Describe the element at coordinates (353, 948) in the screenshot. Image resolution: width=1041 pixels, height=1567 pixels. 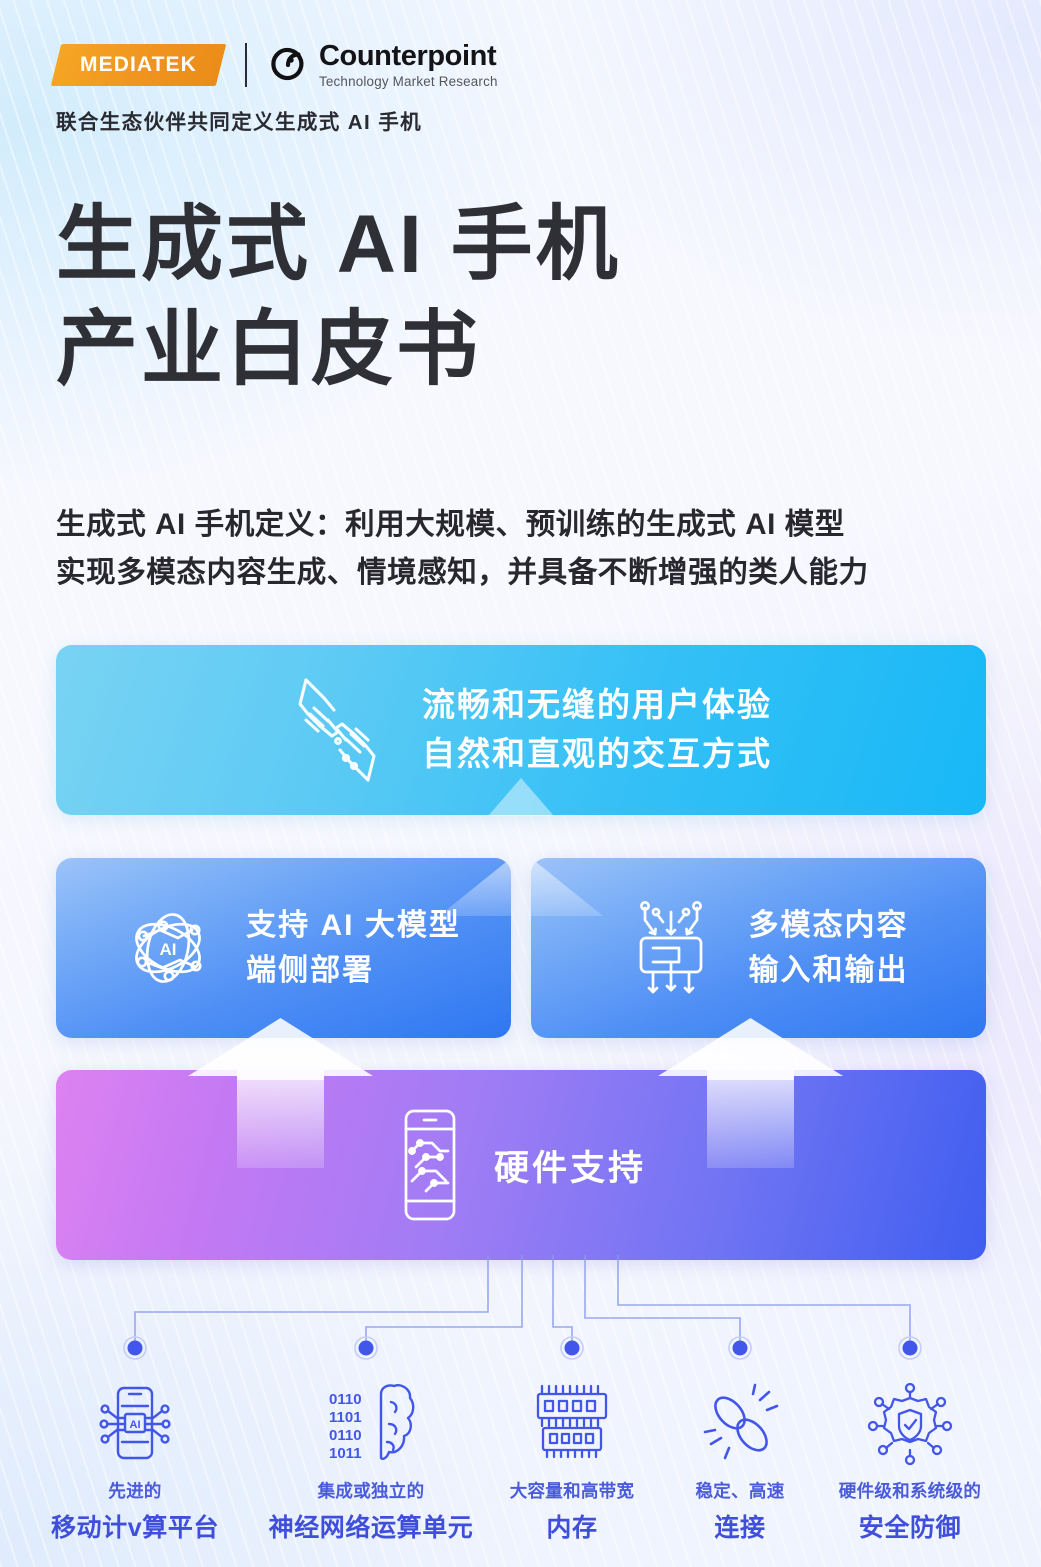
I see `card-on-device-llm-text: 支持 AI 大模型 端侧部署` at that location.